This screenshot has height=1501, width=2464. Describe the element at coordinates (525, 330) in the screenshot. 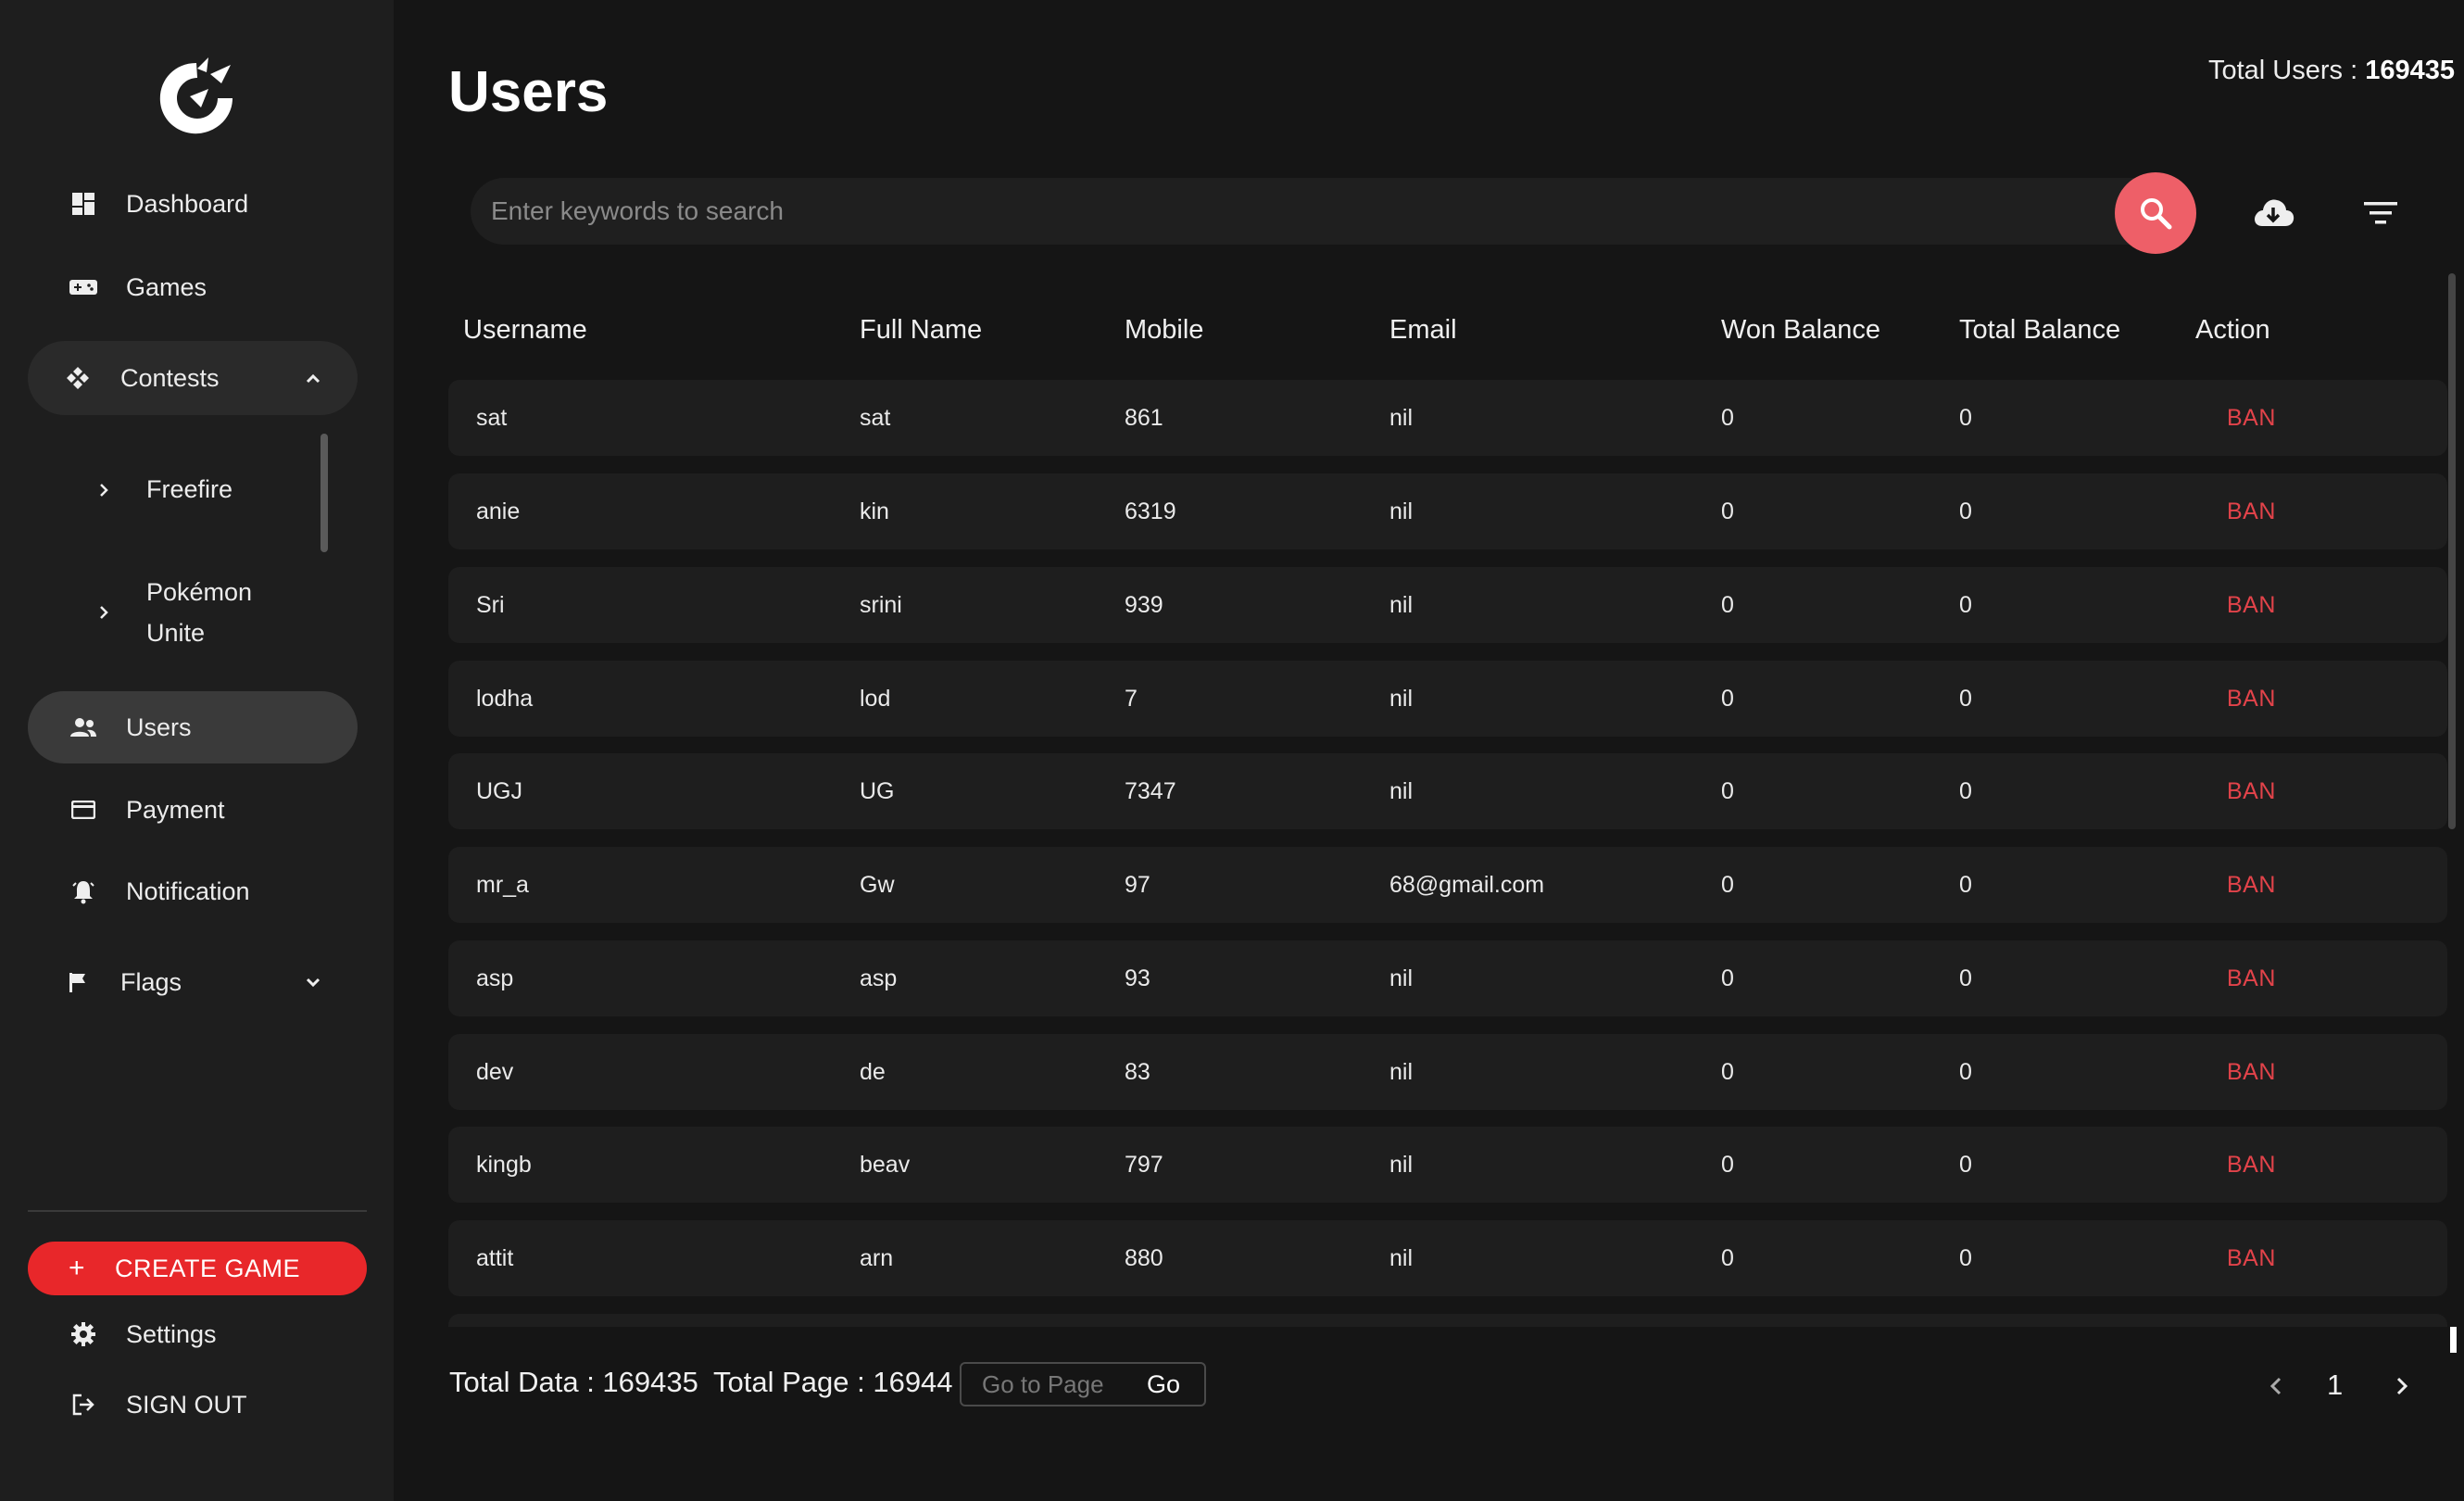

I see `column-header: Username` at that location.